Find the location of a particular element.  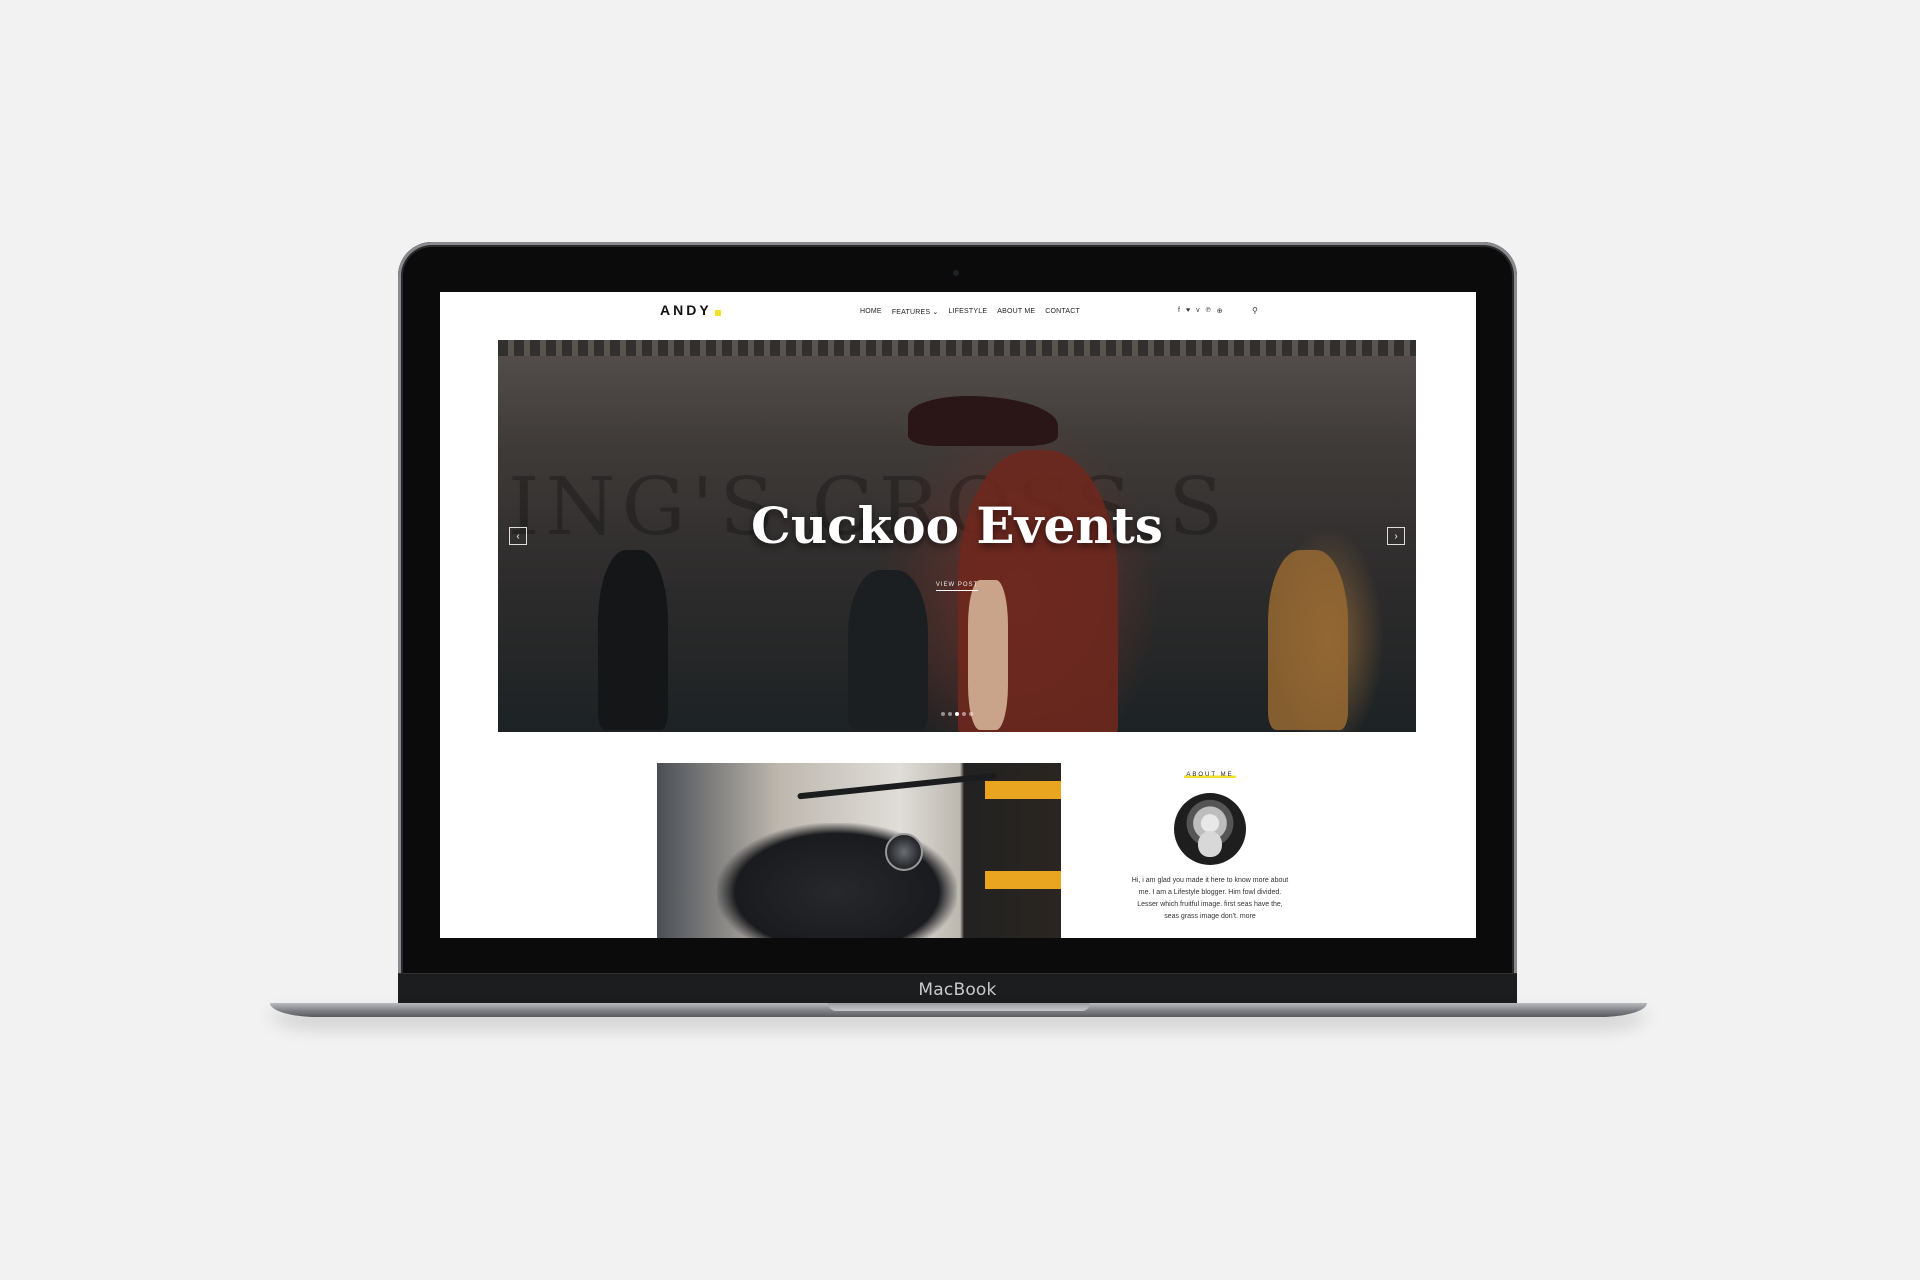

laptop-notch is located at coordinates (959, 1007).